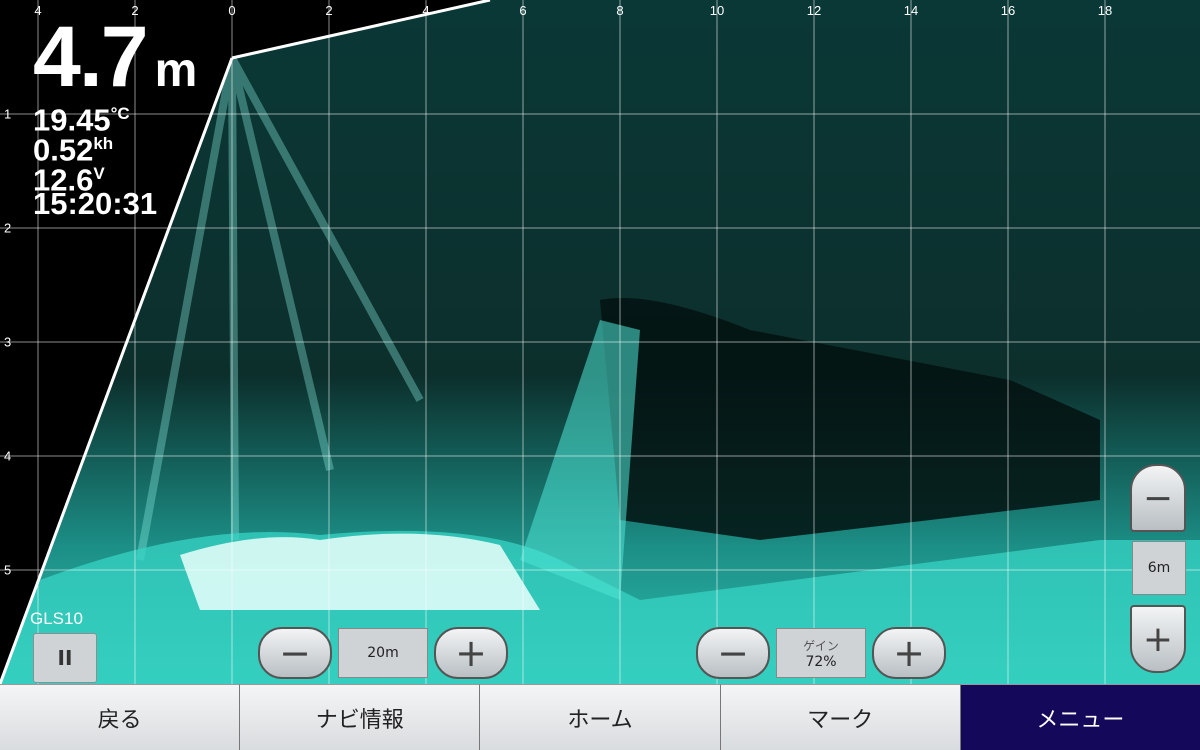  What do you see at coordinates (65, 658) in the screenshot?
I see `pause-button: II` at bounding box center [65, 658].